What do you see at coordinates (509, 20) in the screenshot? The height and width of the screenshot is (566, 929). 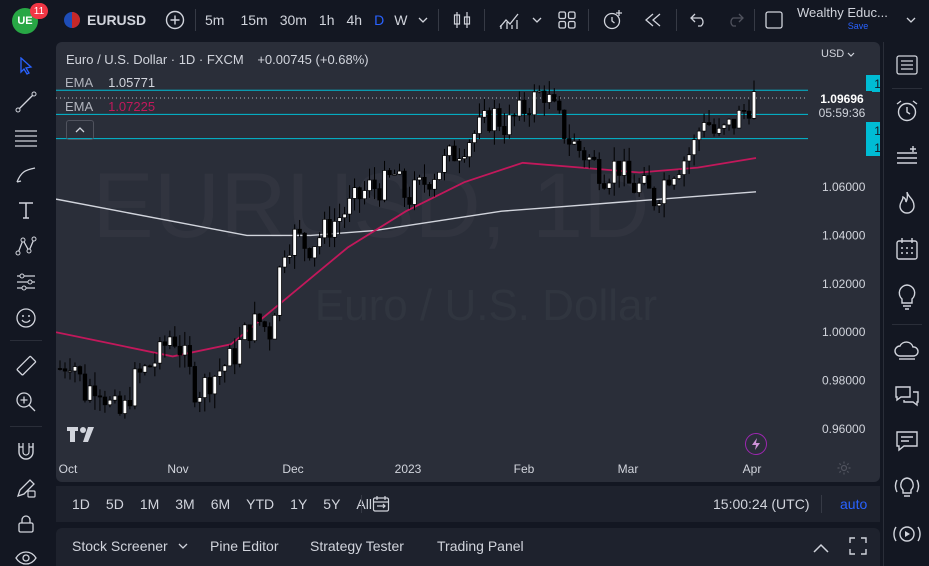 I see `indicators-button` at bounding box center [509, 20].